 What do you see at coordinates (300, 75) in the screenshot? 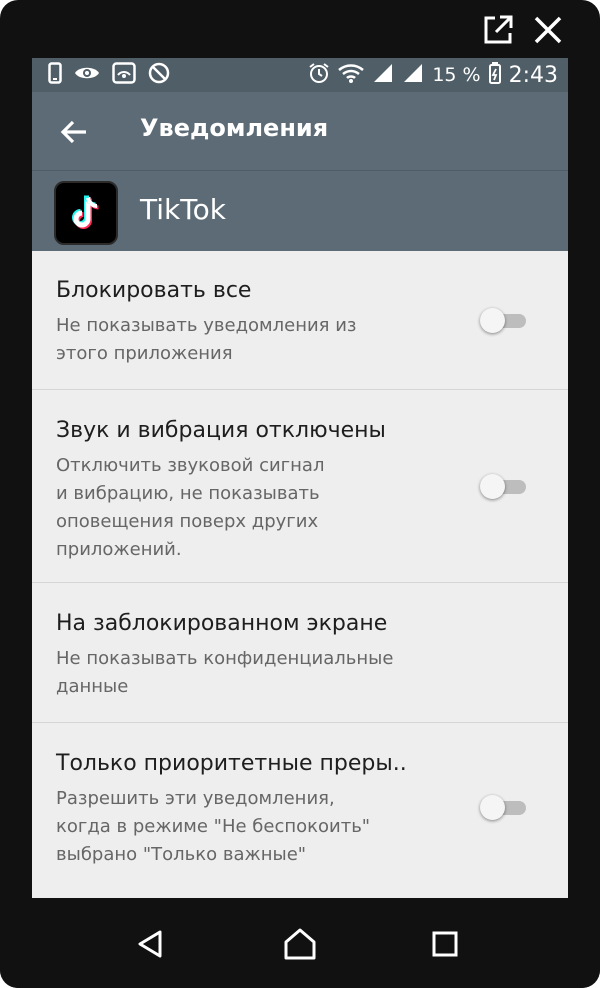
I see `status-bar: 15 % 2:43` at bounding box center [300, 75].